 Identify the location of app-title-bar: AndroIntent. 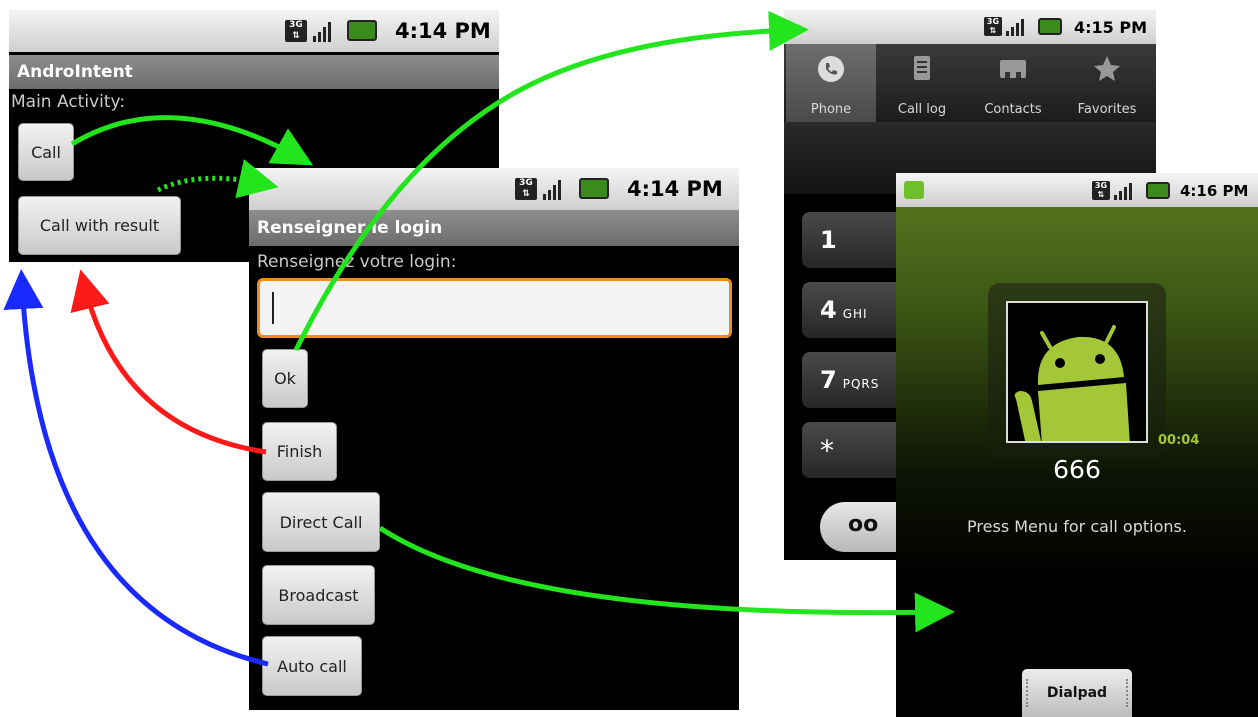
(254, 72).